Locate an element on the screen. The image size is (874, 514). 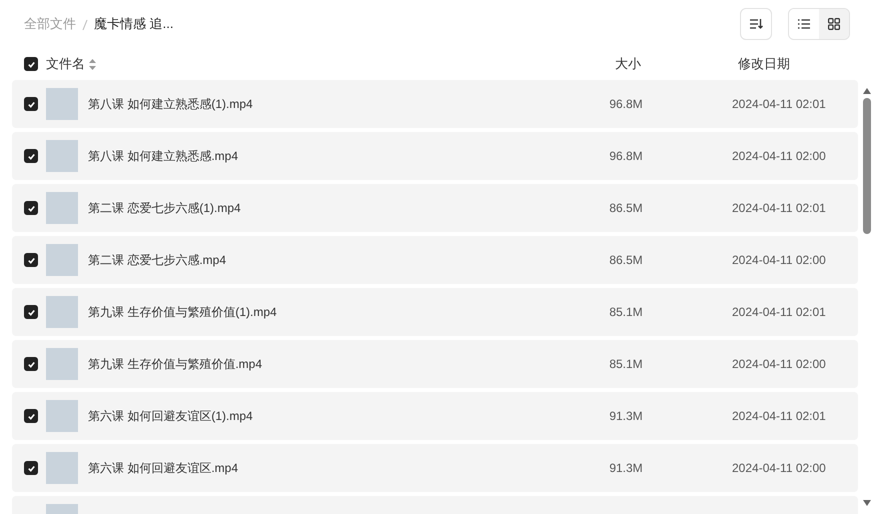
name-column-header: 文件名 is located at coordinates (65, 64).